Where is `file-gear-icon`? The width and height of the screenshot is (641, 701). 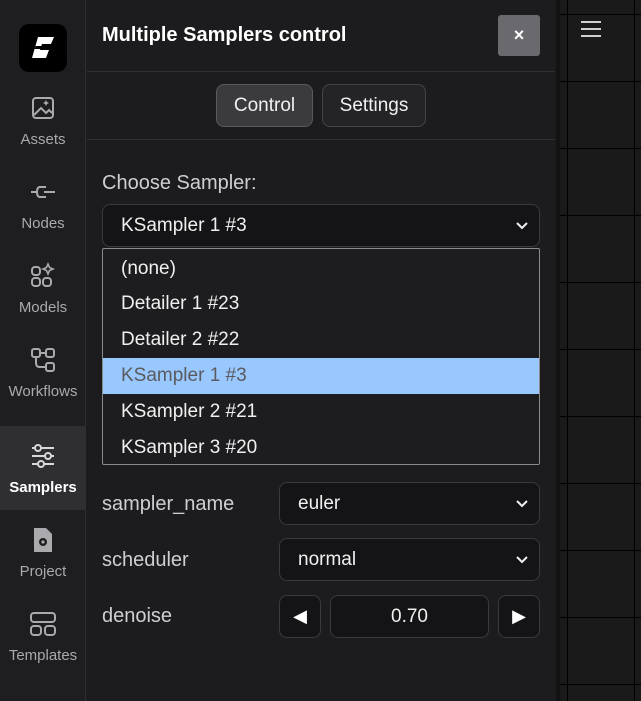 file-gear-icon is located at coordinates (43, 540).